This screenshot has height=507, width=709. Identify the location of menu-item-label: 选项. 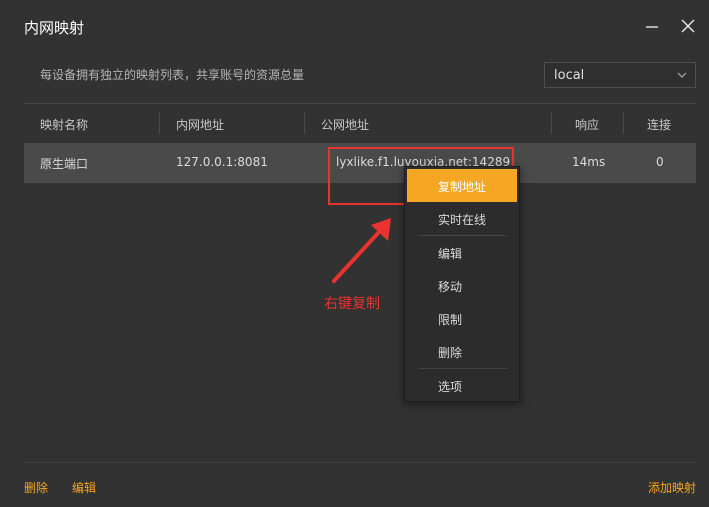
(450, 387).